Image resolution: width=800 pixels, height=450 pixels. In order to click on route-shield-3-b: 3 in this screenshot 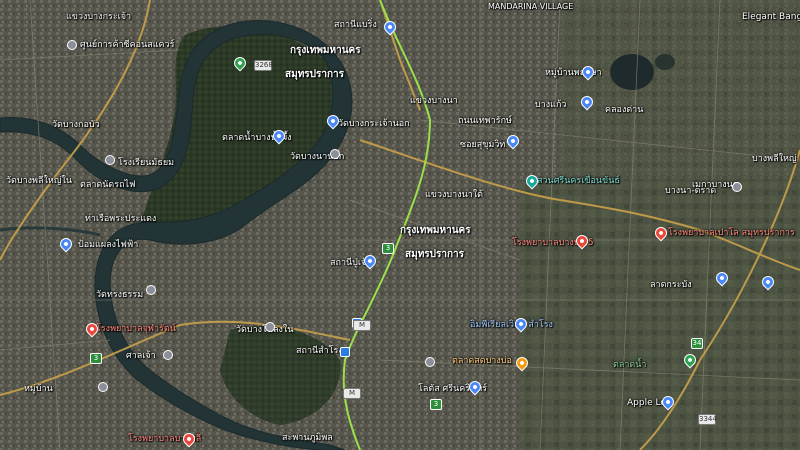, I will do `click(96, 358)`.